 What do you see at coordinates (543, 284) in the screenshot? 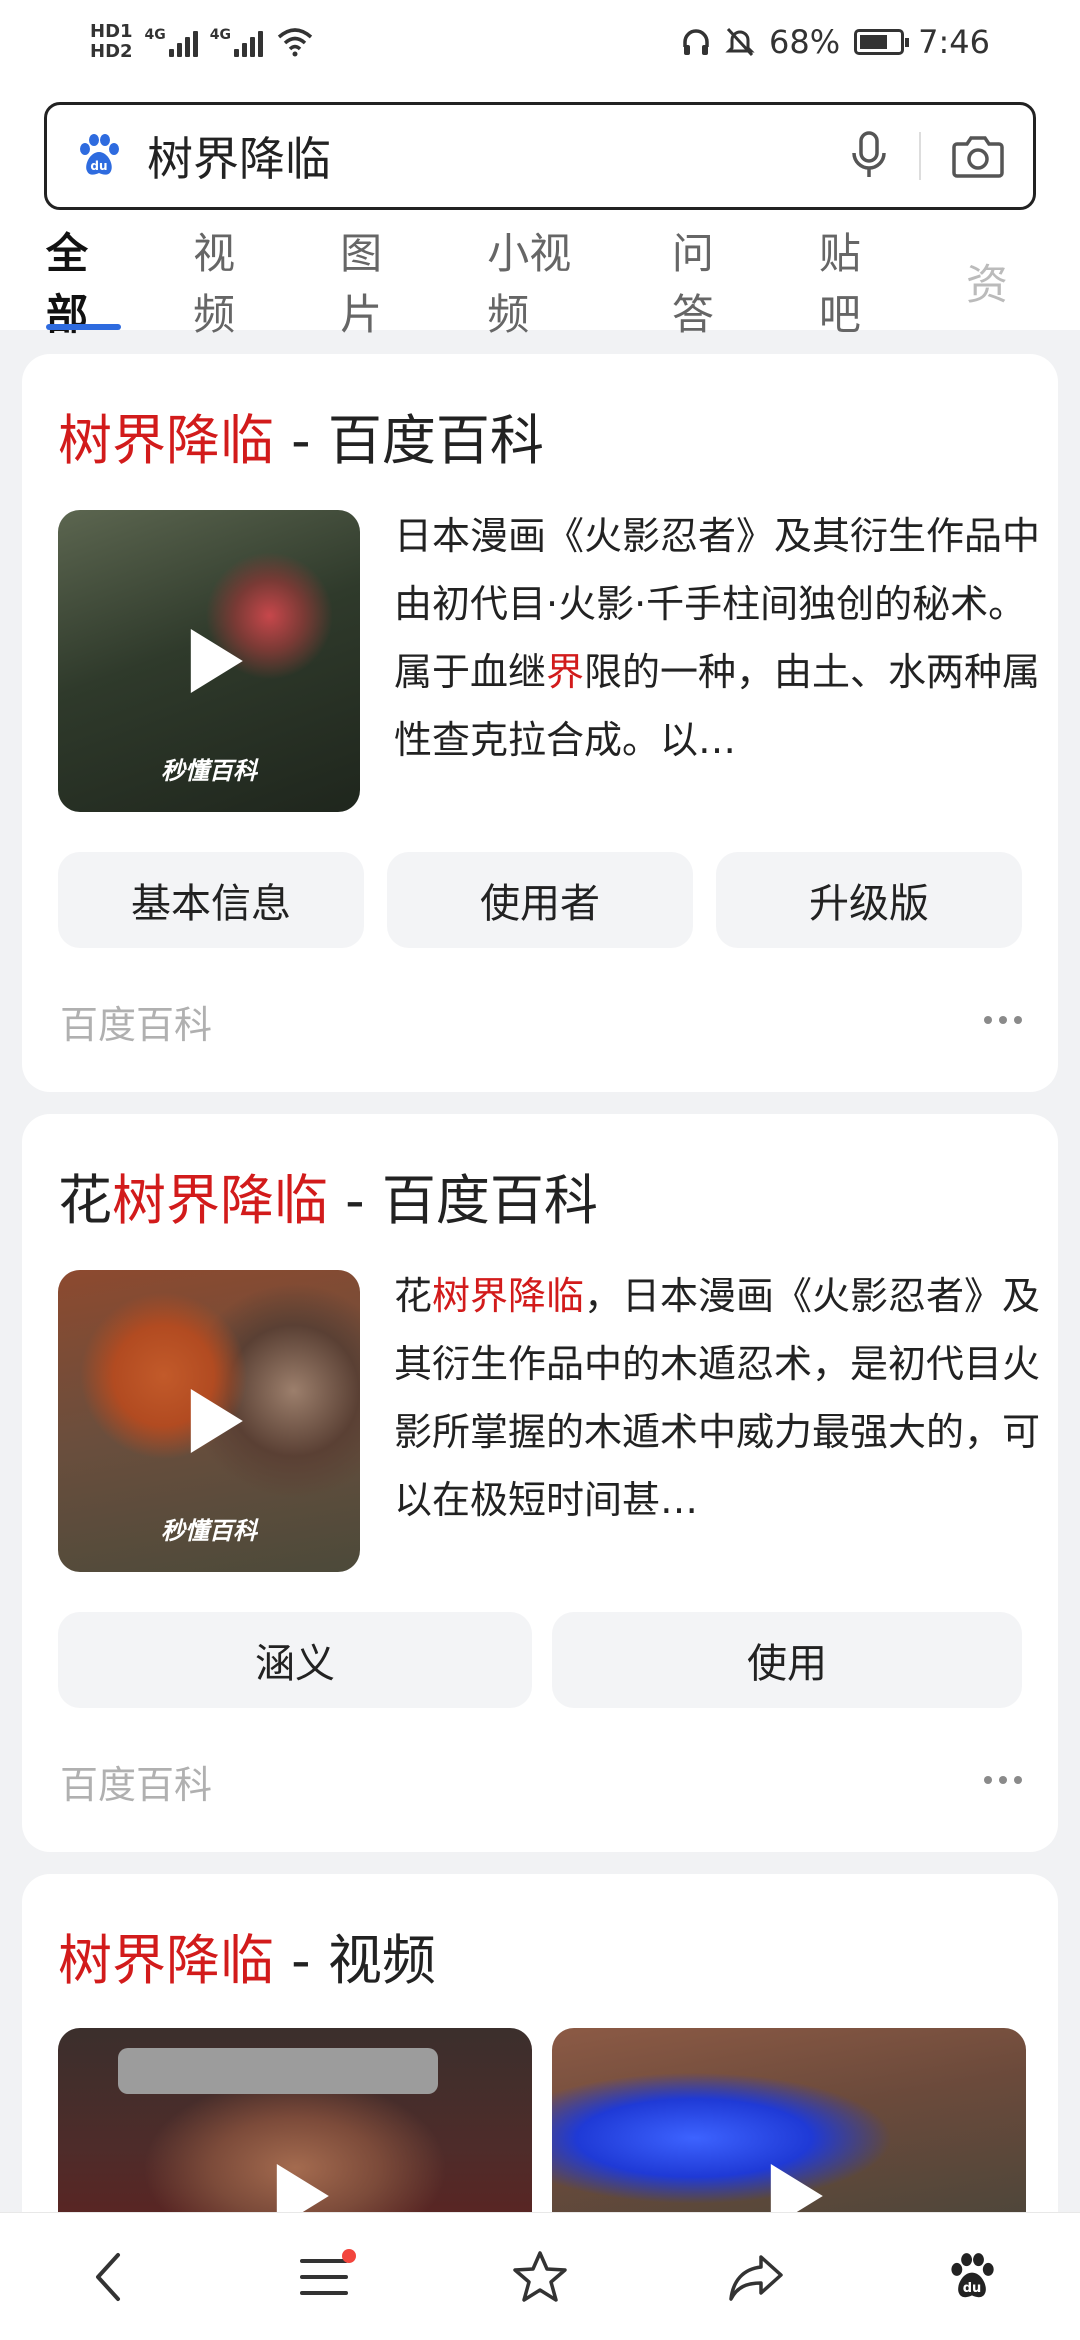
I see `tab-short-video: 小视频` at bounding box center [543, 284].